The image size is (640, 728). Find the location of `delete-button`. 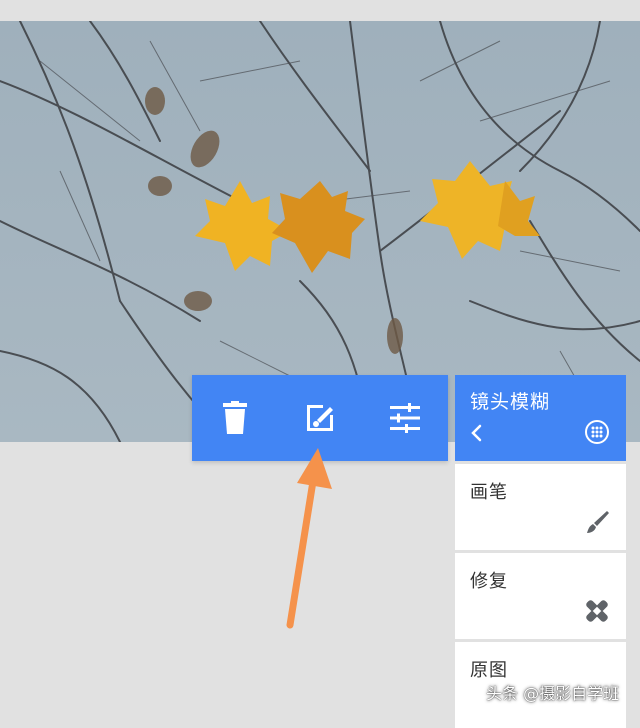

delete-button is located at coordinates (235, 418).